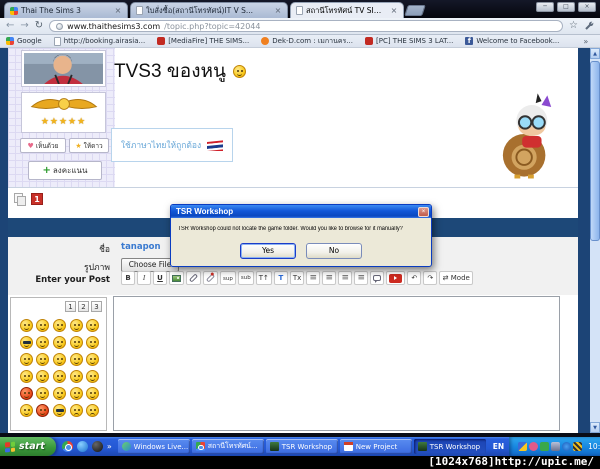 The image size is (600, 469). Describe the element at coordinates (449, 446) in the screenshot. I see `task-tsr-workshop-active: TSR Workshop` at that location.